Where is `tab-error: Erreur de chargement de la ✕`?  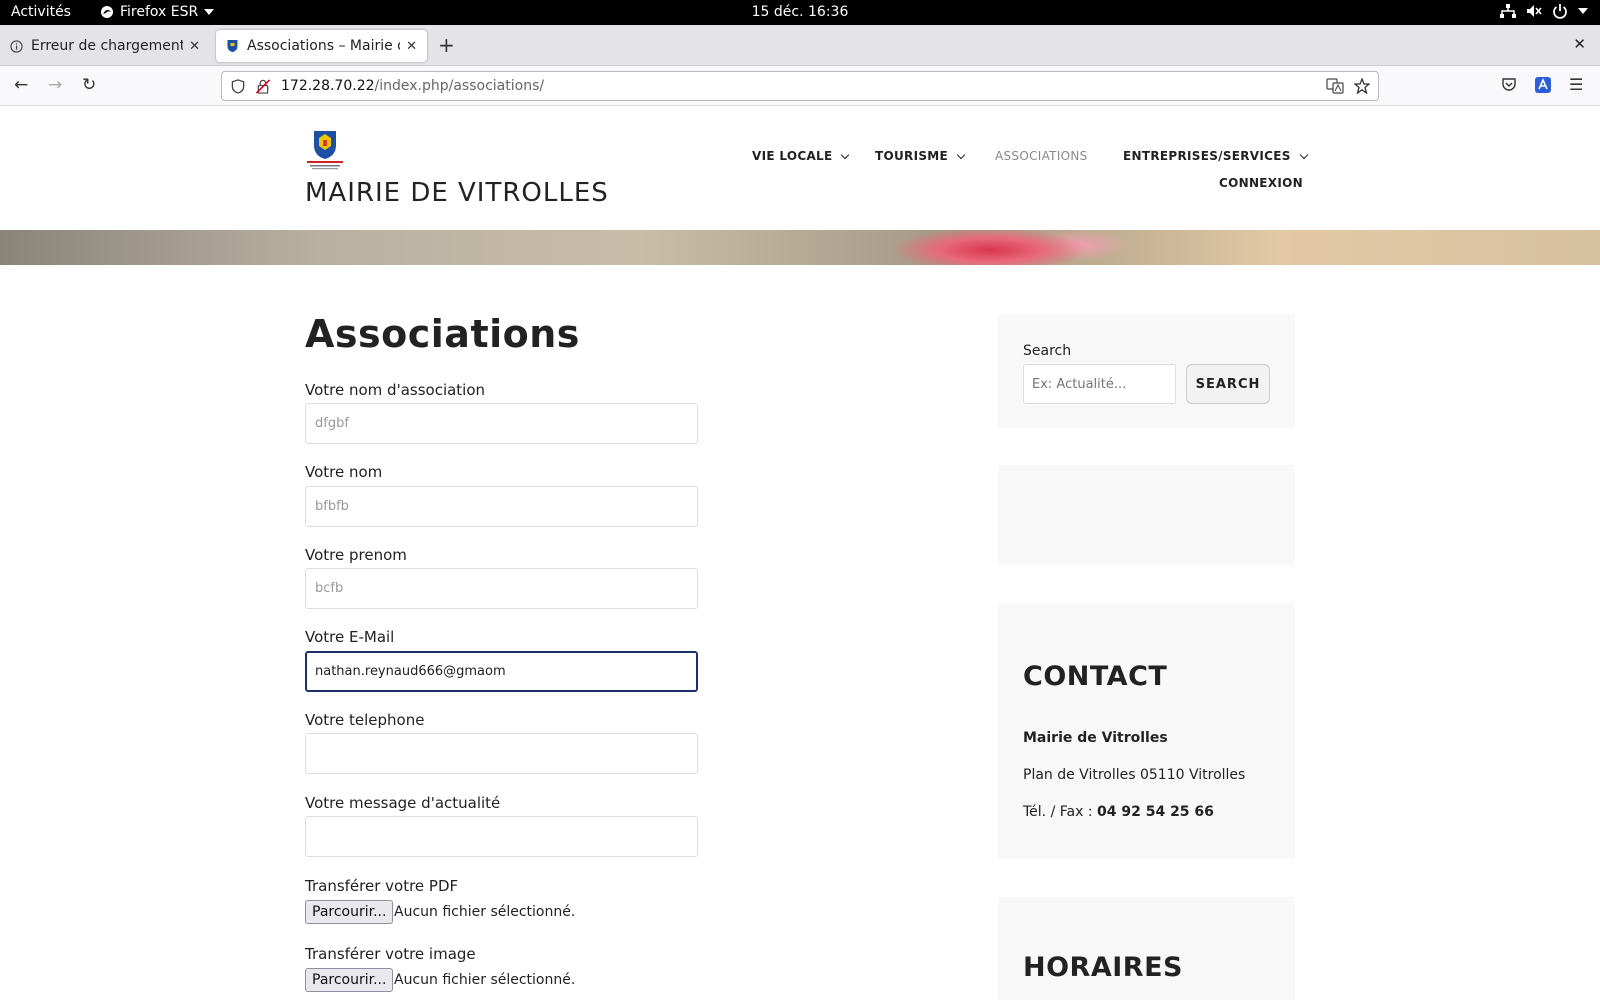
tab-error: Erreur de chargement de la ✕ is located at coordinates (105, 46).